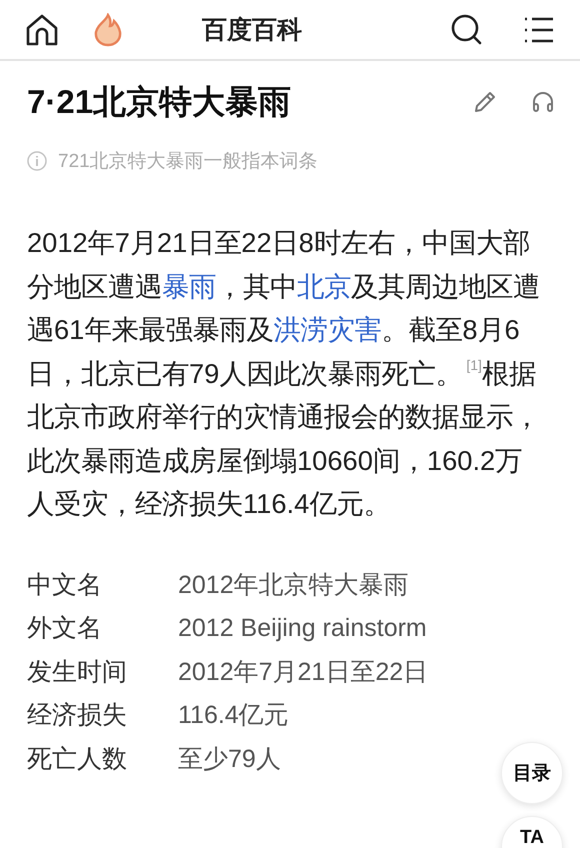 Image resolution: width=580 pixels, height=848 pixels. I want to click on article-title: 7·21北京特大暴雨, so click(159, 102).